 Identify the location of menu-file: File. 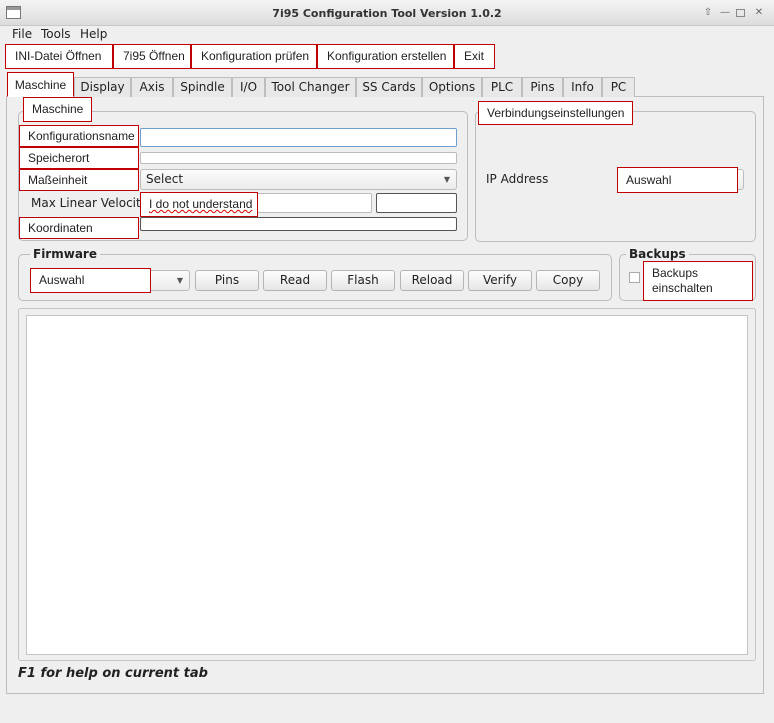
(22, 34).